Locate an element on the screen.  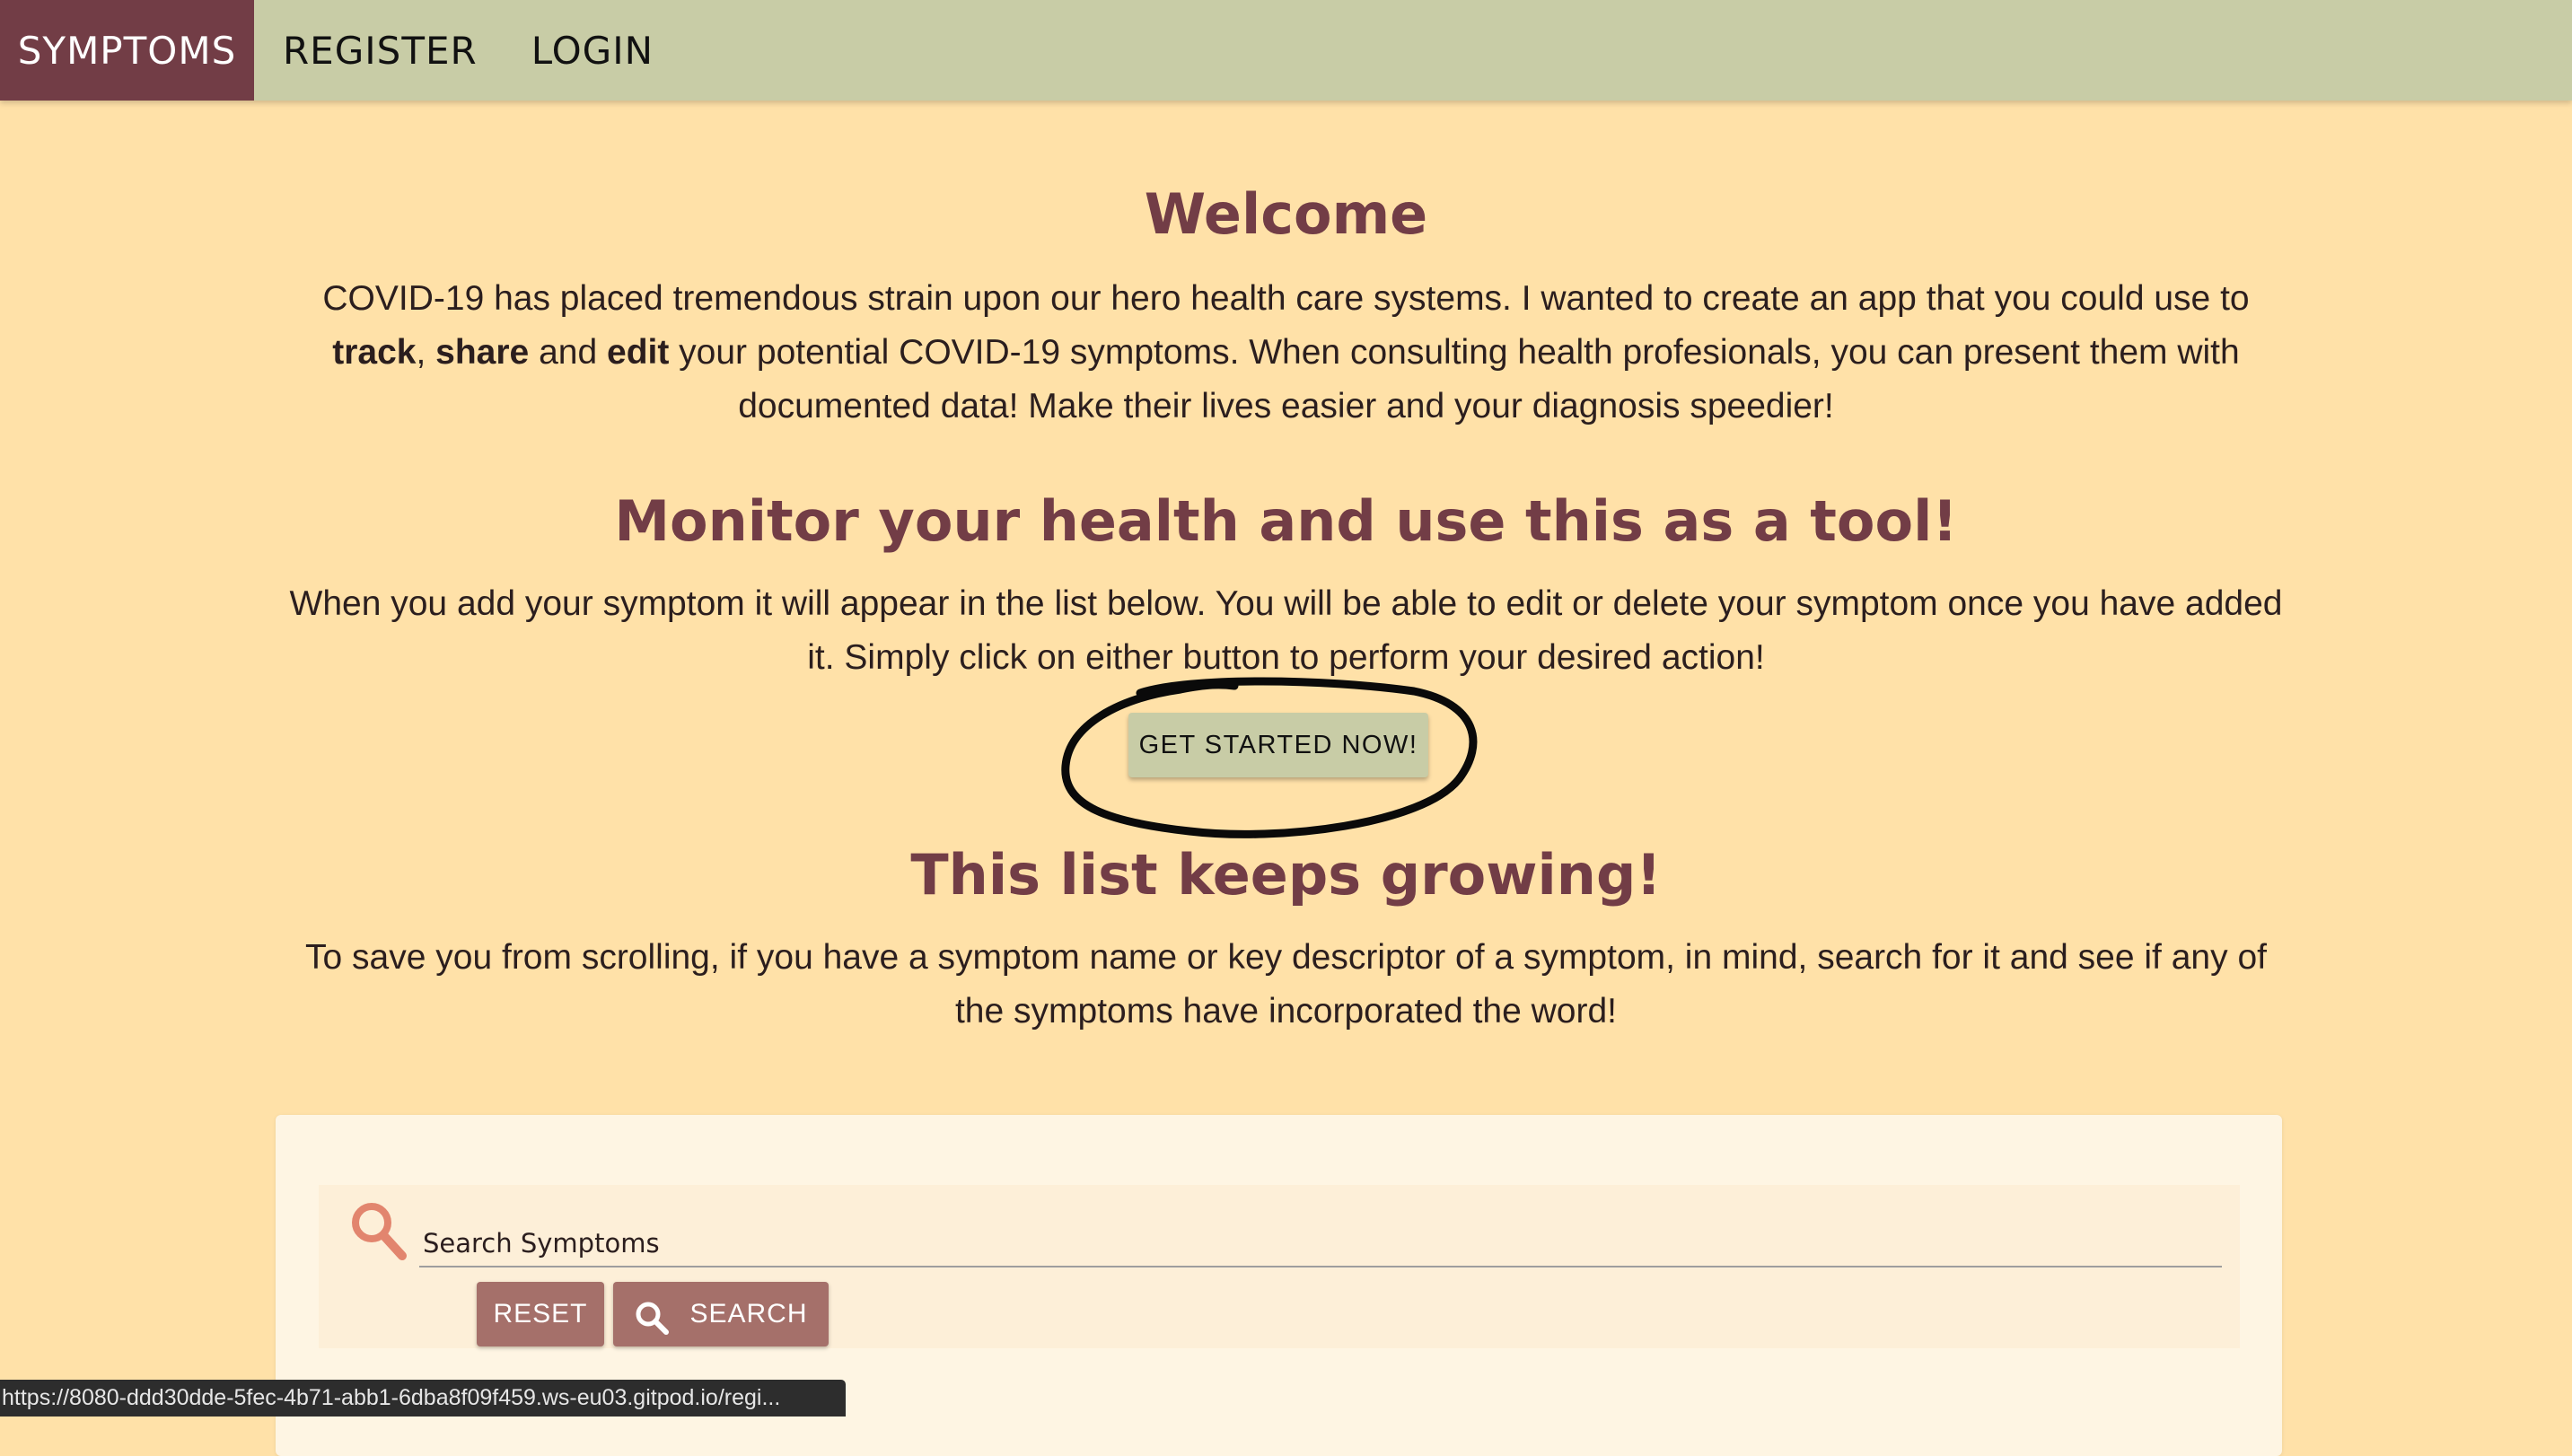
welcome-share-word: share is located at coordinates (483, 353).